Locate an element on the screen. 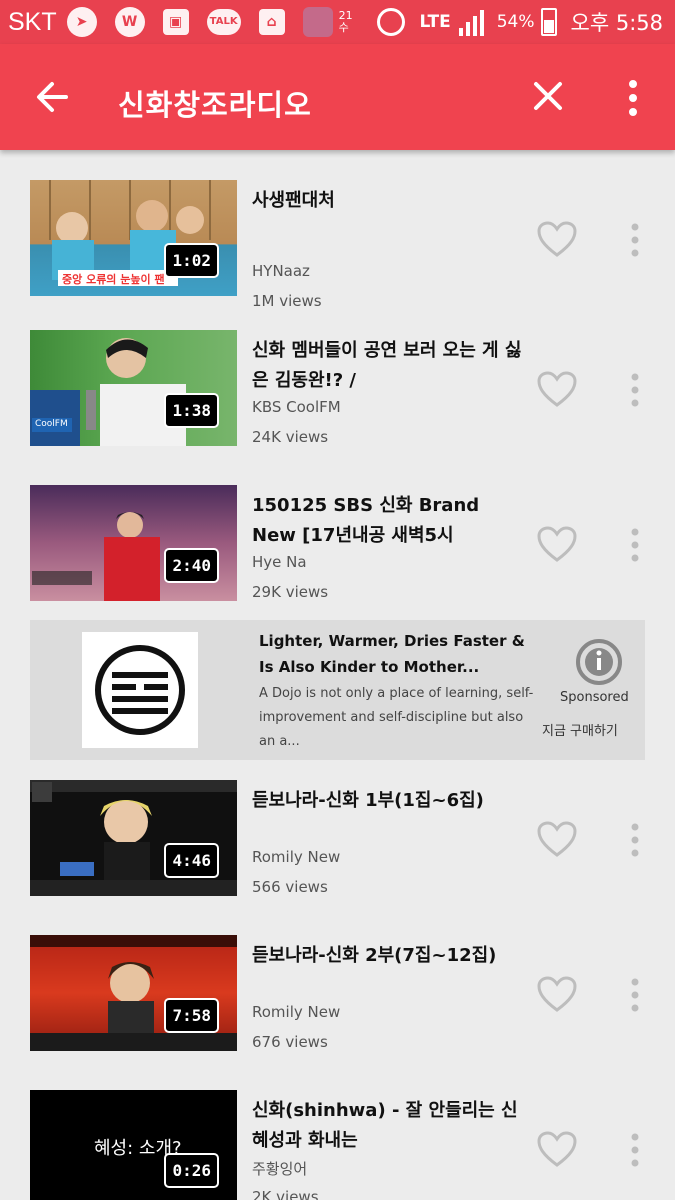 Image resolution: width=675 pixels, height=1200 pixels. channel-name: HYNaaz is located at coordinates (281, 271).